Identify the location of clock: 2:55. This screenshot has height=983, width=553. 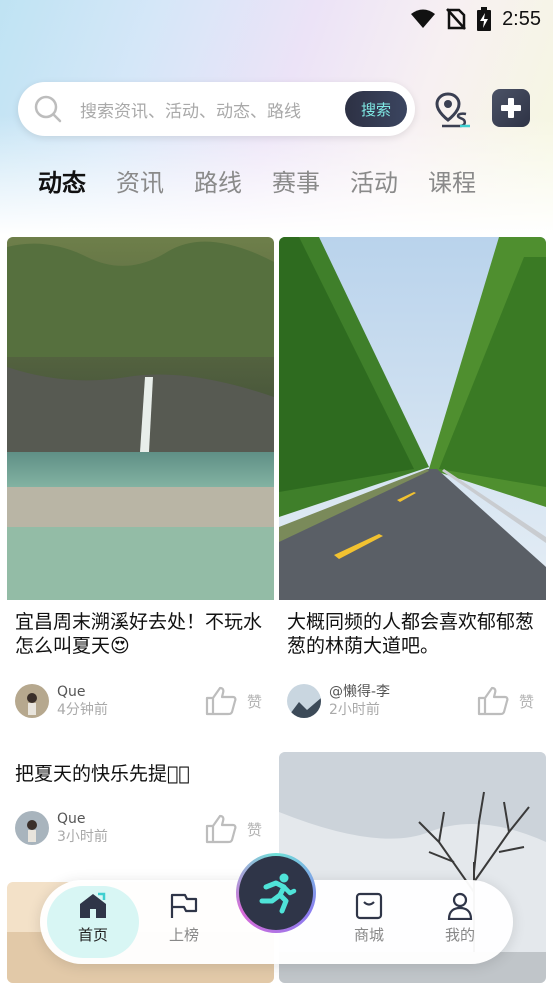
(521, 18).